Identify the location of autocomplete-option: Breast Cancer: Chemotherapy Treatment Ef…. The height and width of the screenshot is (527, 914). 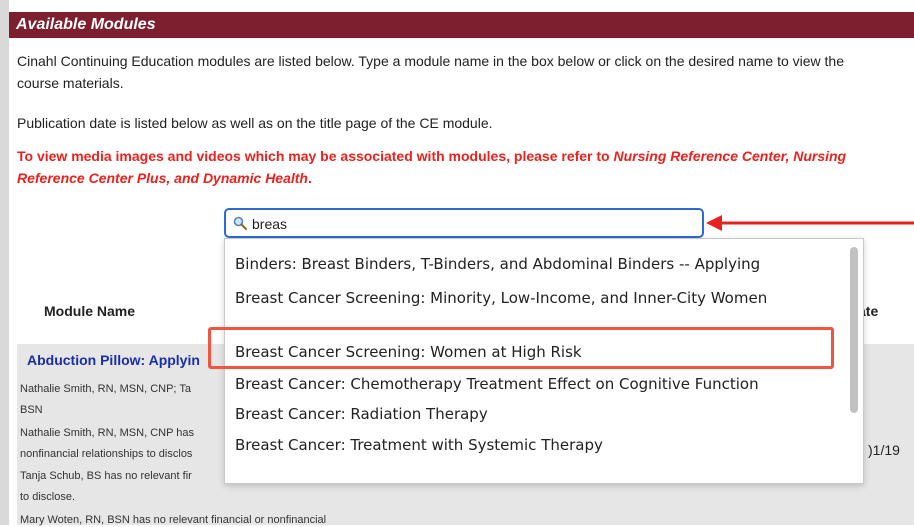
(497, 384).